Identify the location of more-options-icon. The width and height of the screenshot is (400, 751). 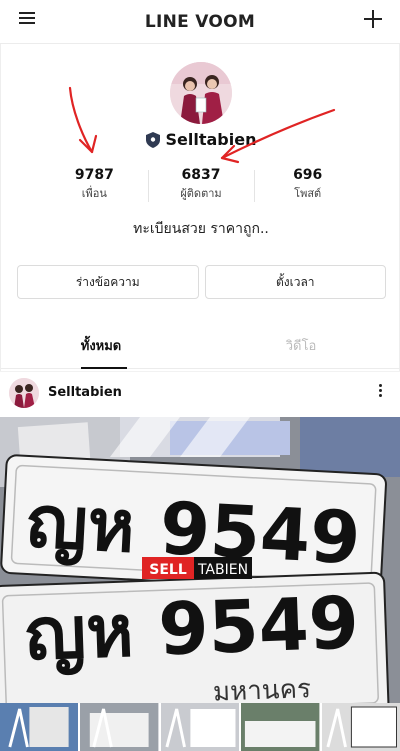
(380, 392).